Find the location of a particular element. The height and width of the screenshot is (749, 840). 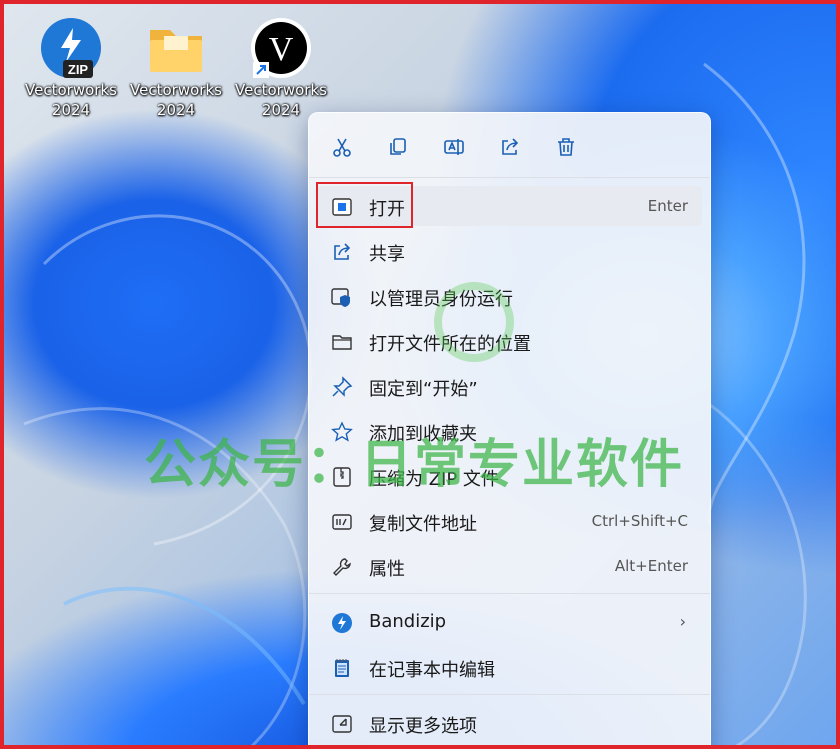

bandizip-icon is located at coordinates (342, 623).